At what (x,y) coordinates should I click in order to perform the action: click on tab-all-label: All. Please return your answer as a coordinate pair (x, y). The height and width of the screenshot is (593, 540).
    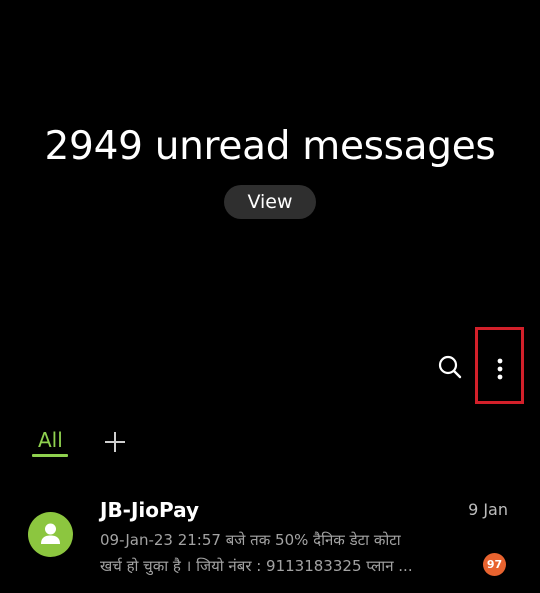
    Looking at the image, I should click on (50, 440).